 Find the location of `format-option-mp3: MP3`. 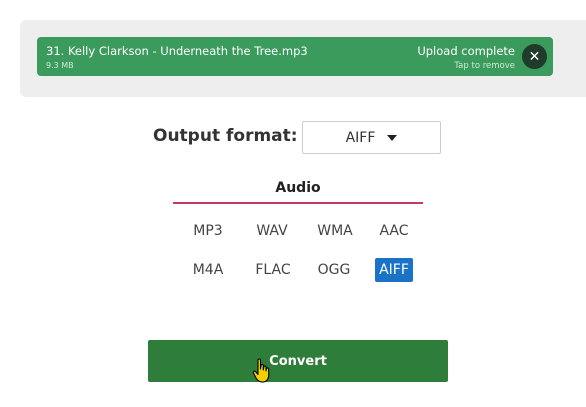

format-option-mp3: MP3 is located at coordinates (208, 231).